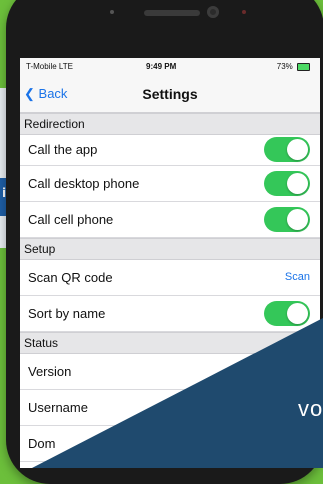 The height and width of the screenshot is (484, 323). I want to click on battery-indicator: 73%, so click(293, 66).